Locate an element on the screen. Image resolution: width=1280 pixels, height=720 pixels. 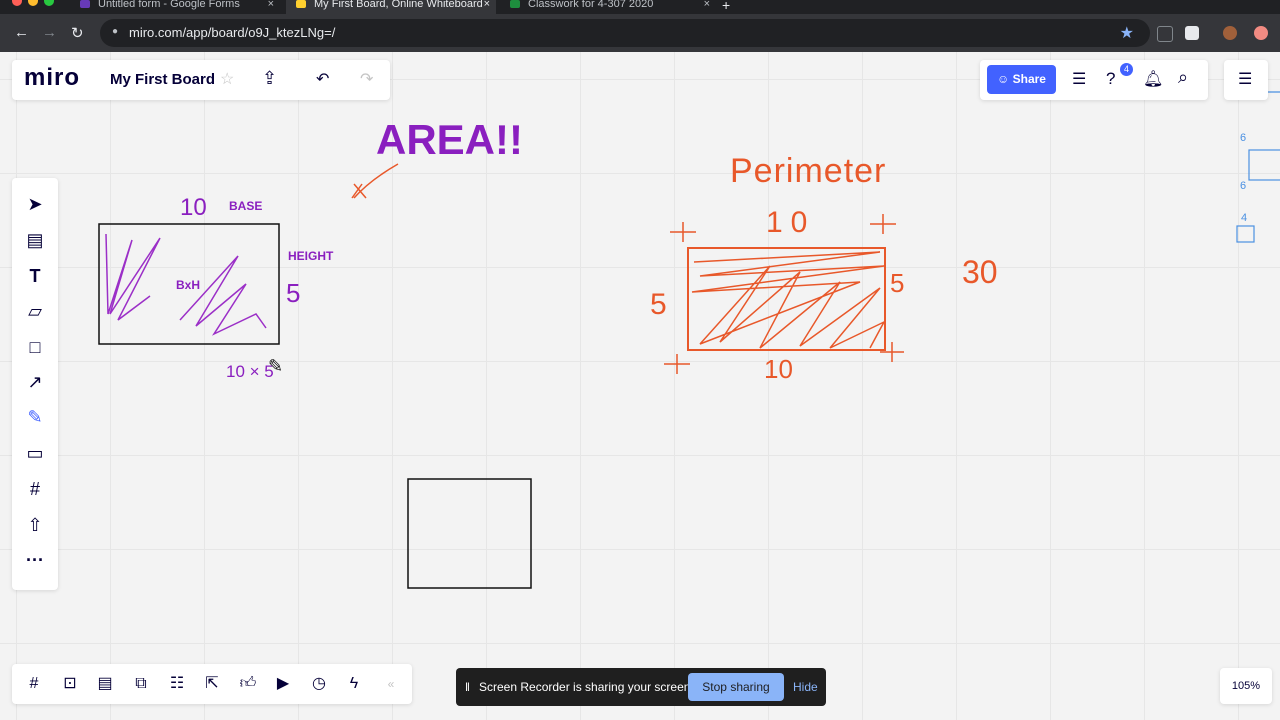
url-text: miro.com/app/board/o9J_ktezLNg=/ is located at coordinates (232, 32).